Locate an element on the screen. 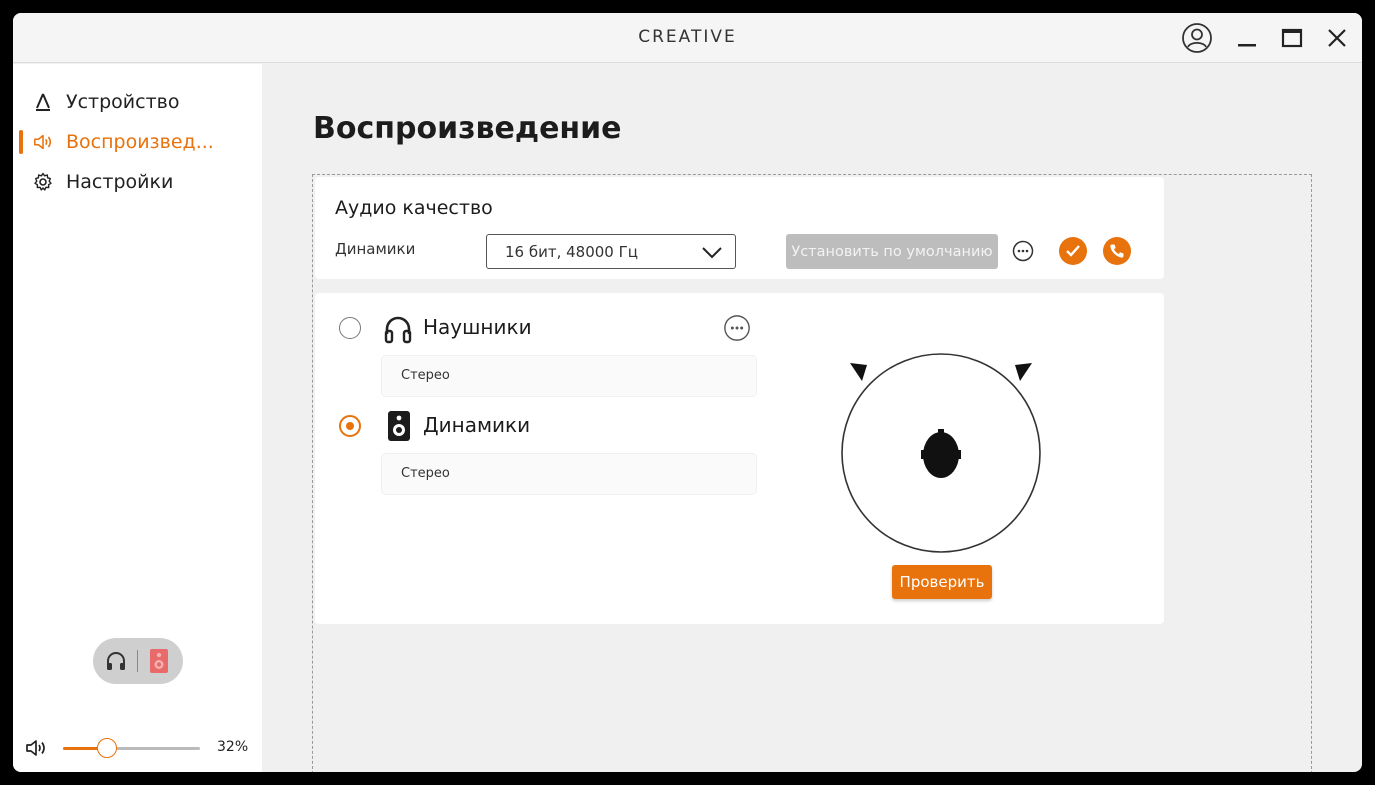 Image resolution: width=1375 pixels, height=785 pixels. close-icon is located at coordinates (1337, 38).